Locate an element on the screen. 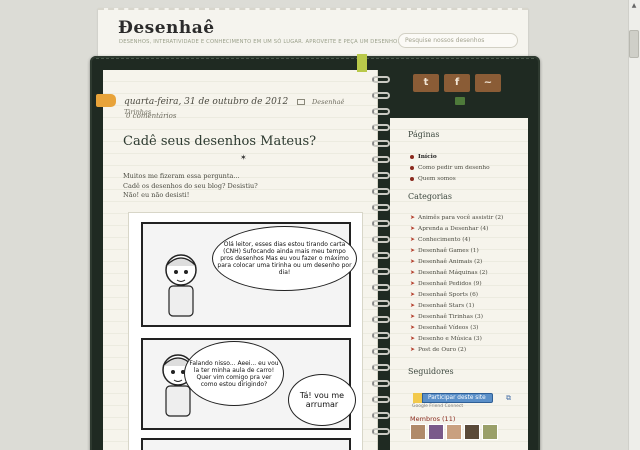 The width and height of the screenshot is (640, 450). scroll-up-arrow-icon: ▲ is located at coordinates (634, 6).